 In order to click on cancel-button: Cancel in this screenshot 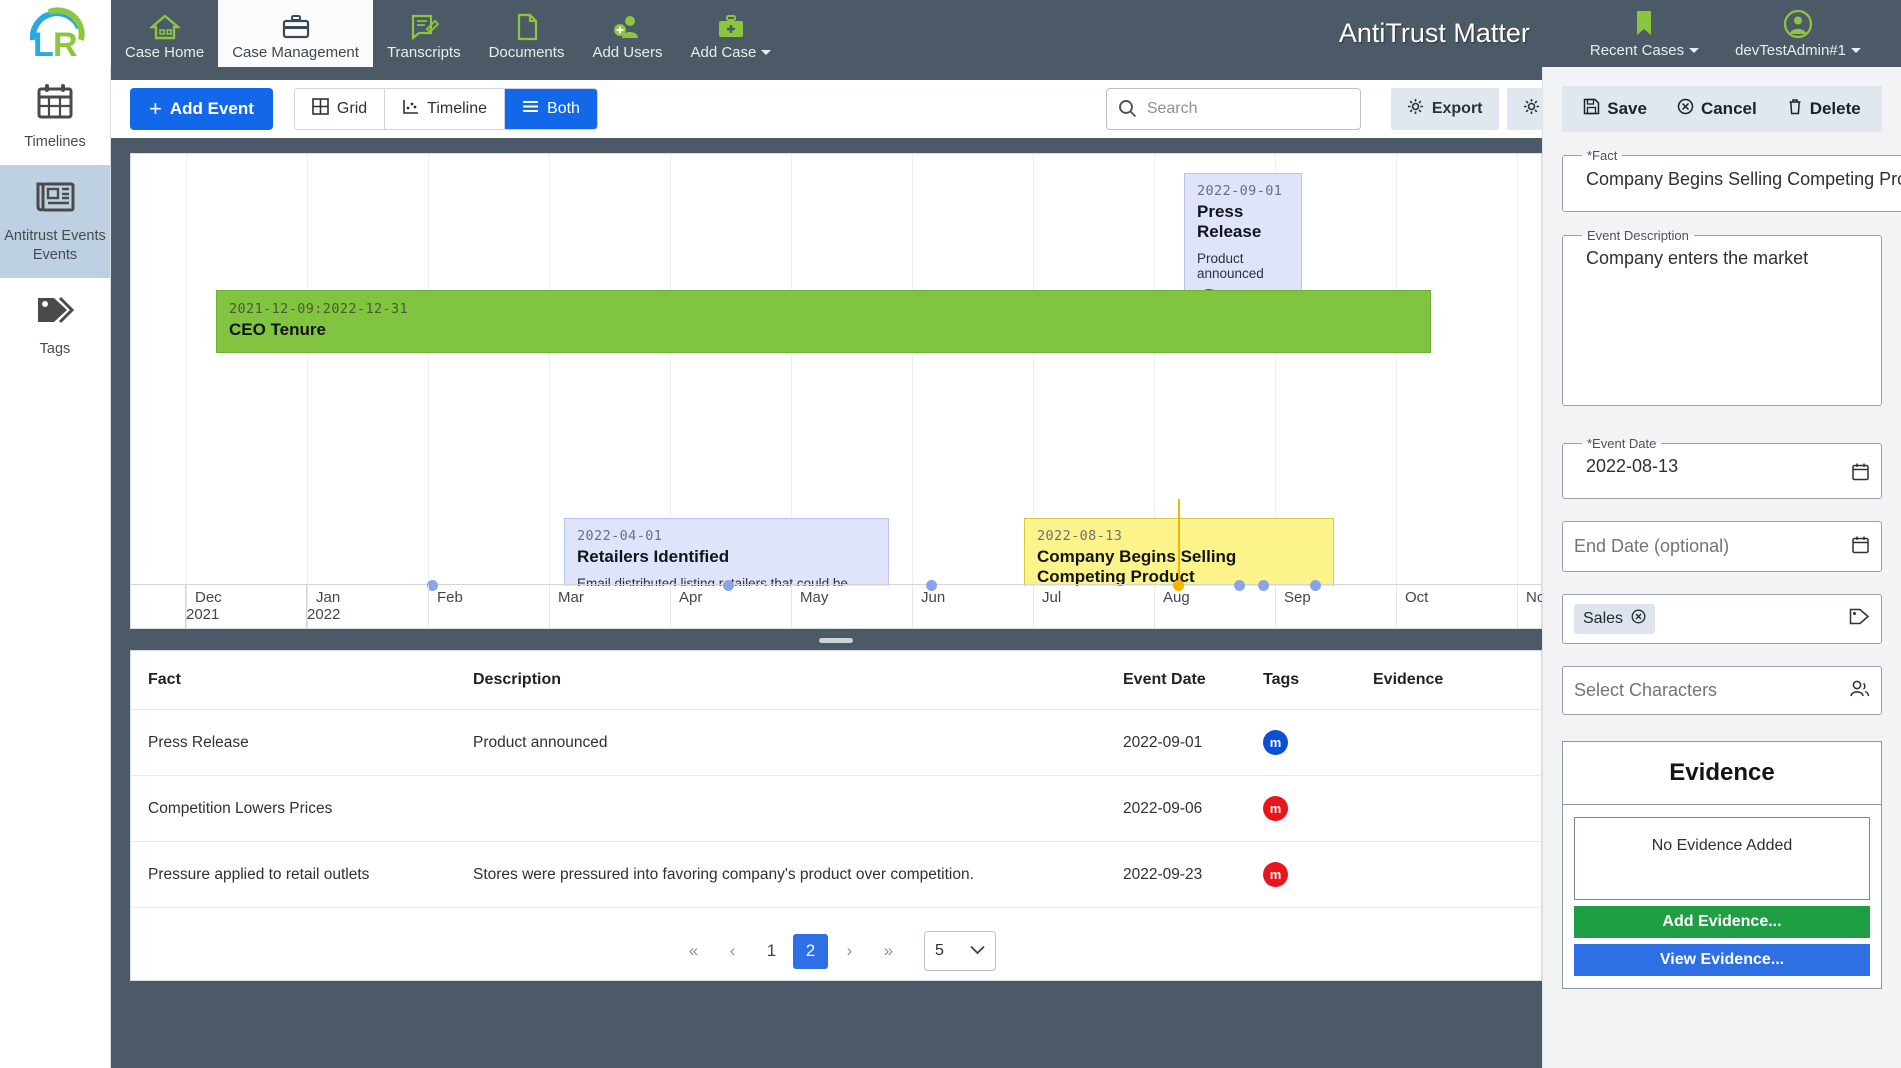, I will do `click(1717, 109)`.